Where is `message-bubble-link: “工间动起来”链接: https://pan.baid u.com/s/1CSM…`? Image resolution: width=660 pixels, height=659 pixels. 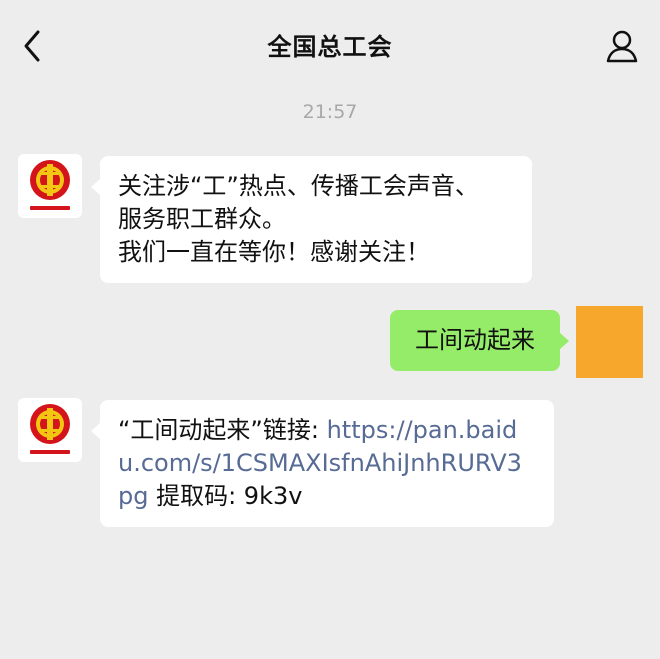
message-bubble-link: “工间动起来”链接: https://pan.baid u.com/s/1CSM… is located at coordinates (322, 463).